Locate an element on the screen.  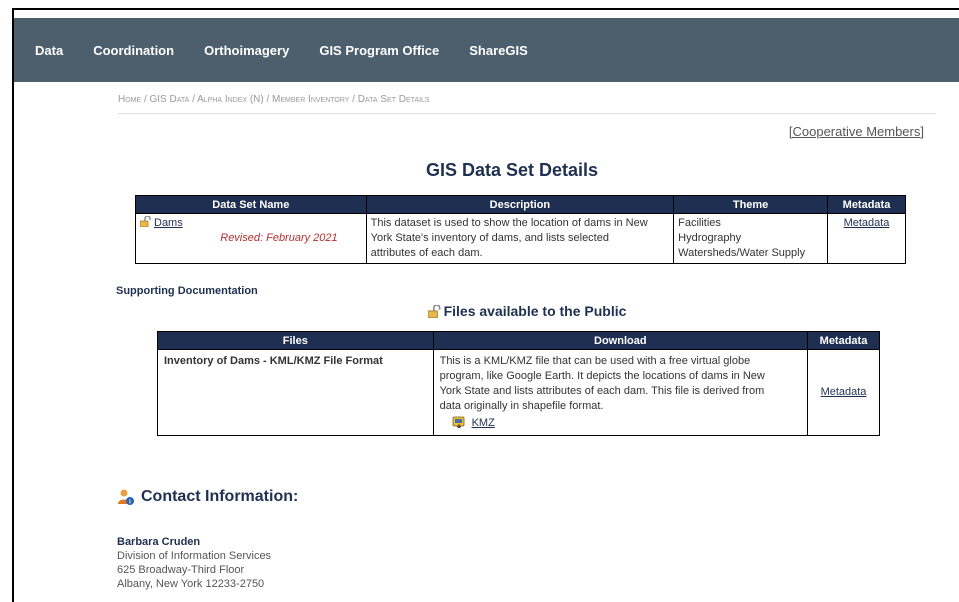
col-header-theme: Theme is located at coordinates (751, 204).